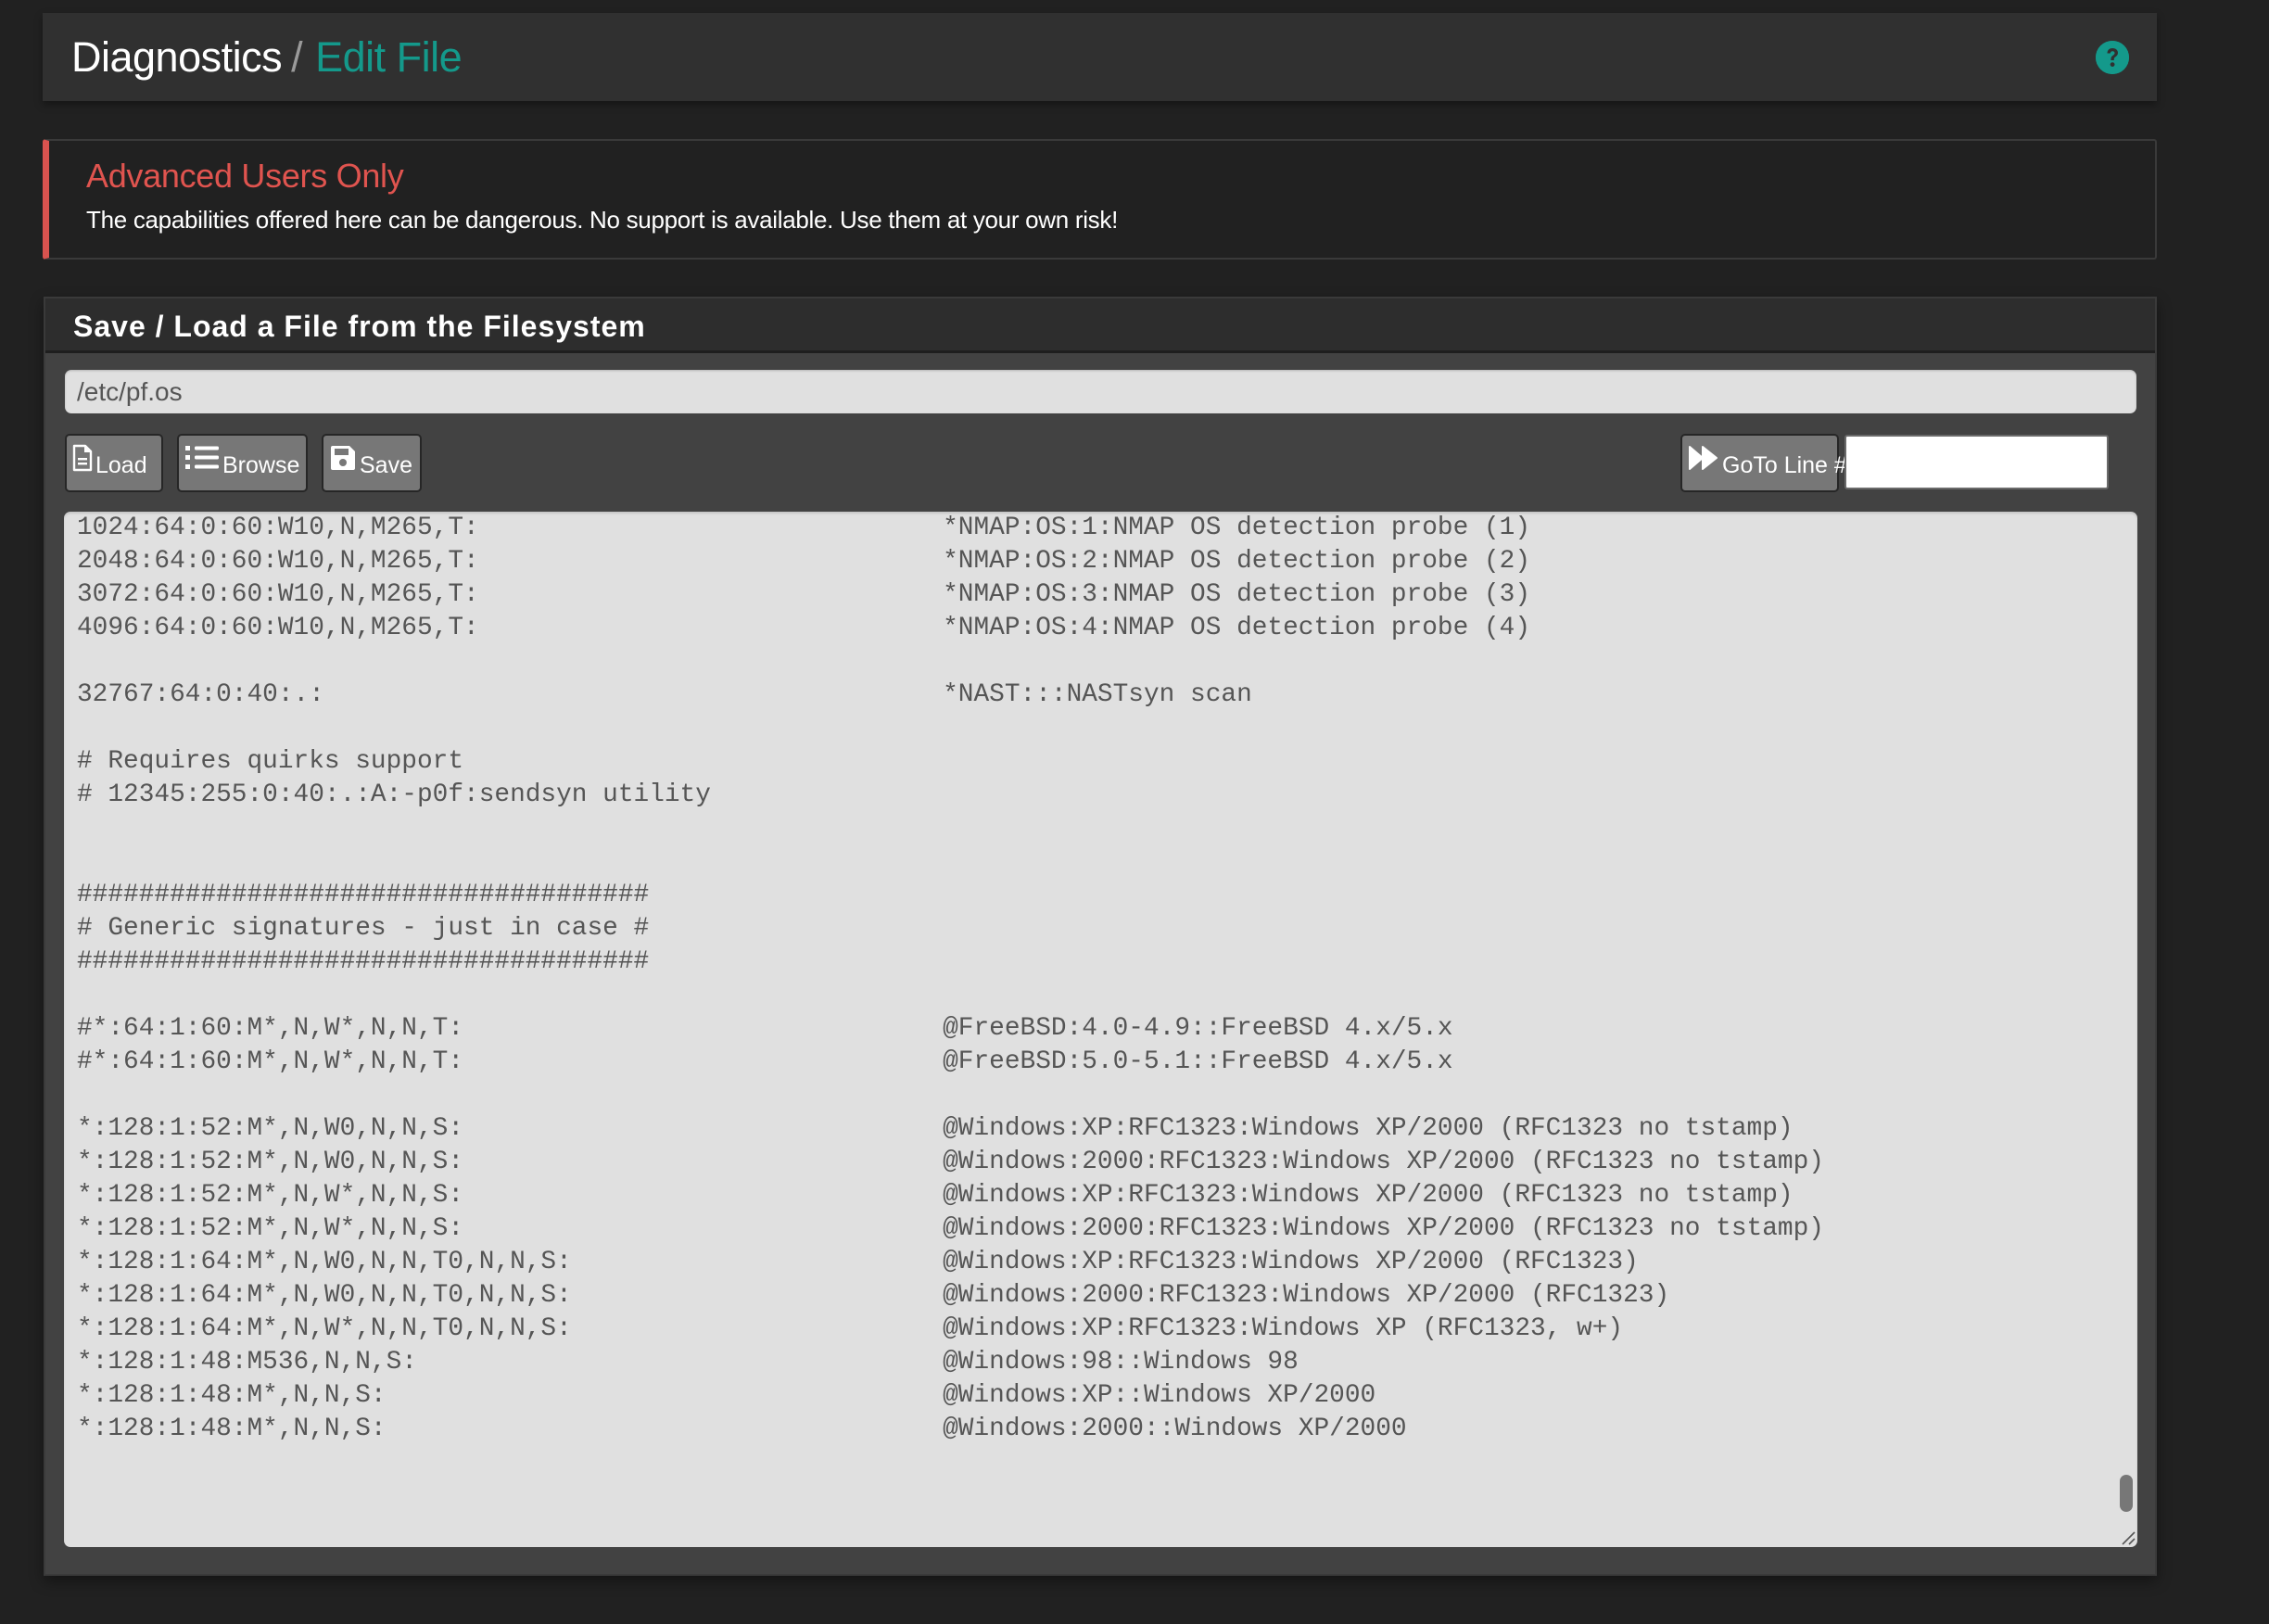 Image resolution: width=2269 pixels, height=1624 pixels. Describe the element at coordinates (245, 176) in the screenshot. I see `alert-title: Advanced Users Only` at that location.